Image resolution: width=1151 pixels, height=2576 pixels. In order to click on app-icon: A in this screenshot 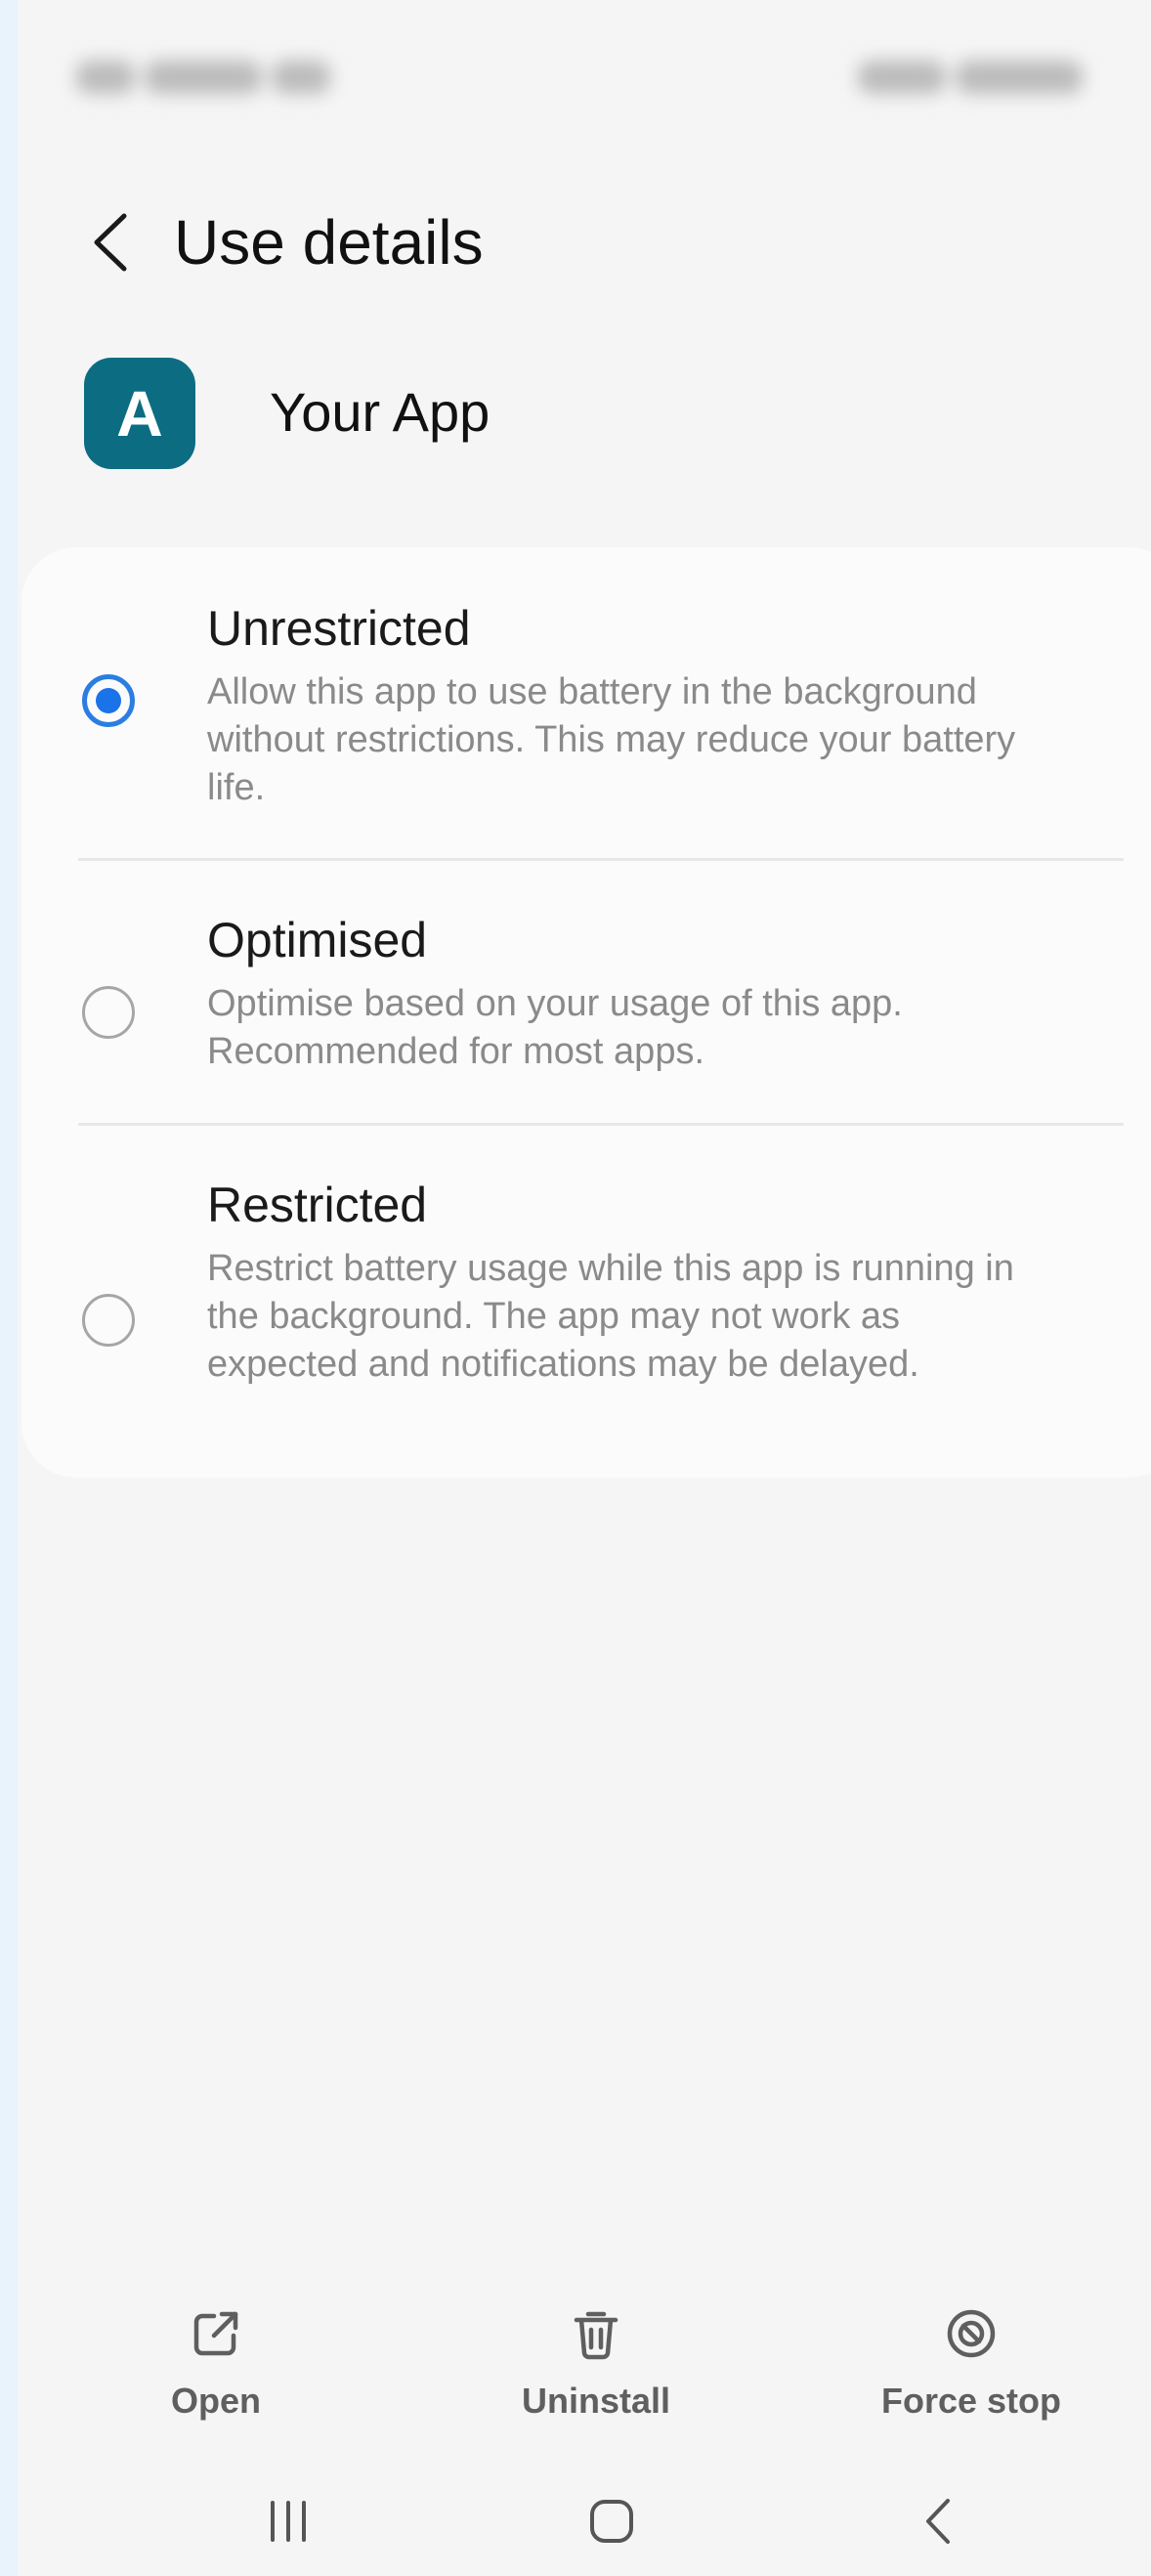, I will do `click(139, 413)`.